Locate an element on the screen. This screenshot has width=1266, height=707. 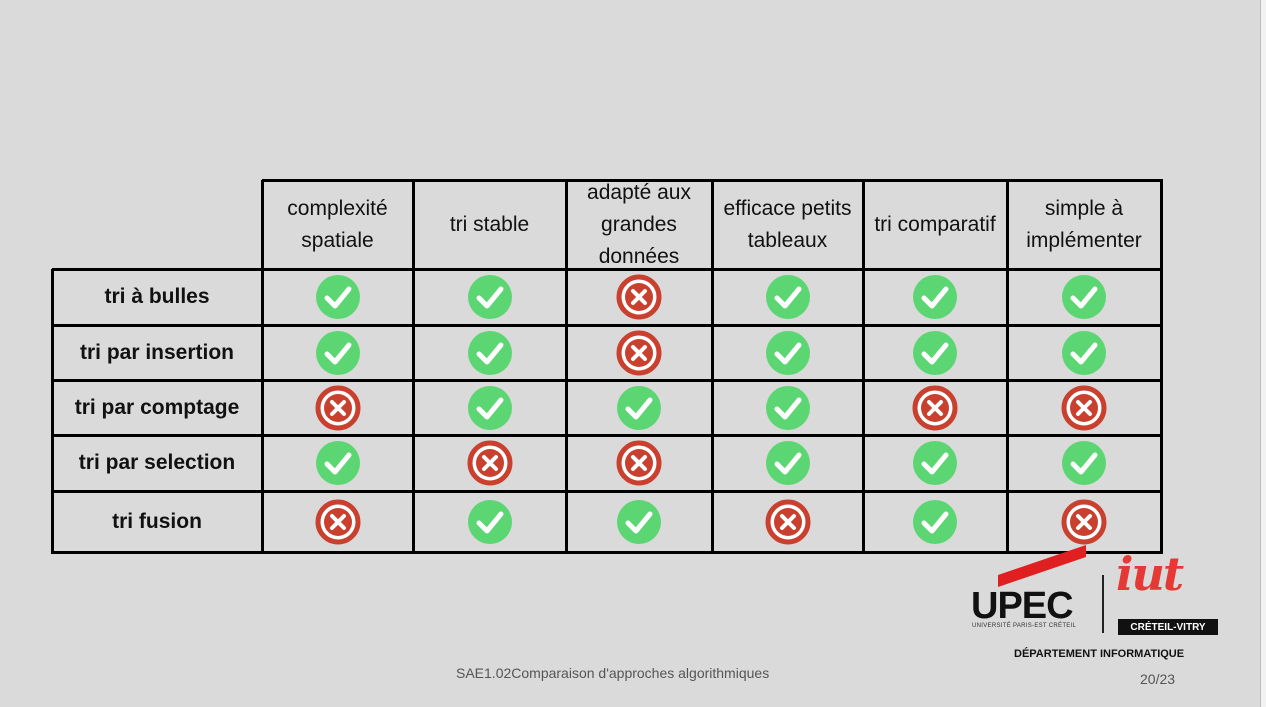
iut-logo-text: iut is located at coordinates (1150, 574).